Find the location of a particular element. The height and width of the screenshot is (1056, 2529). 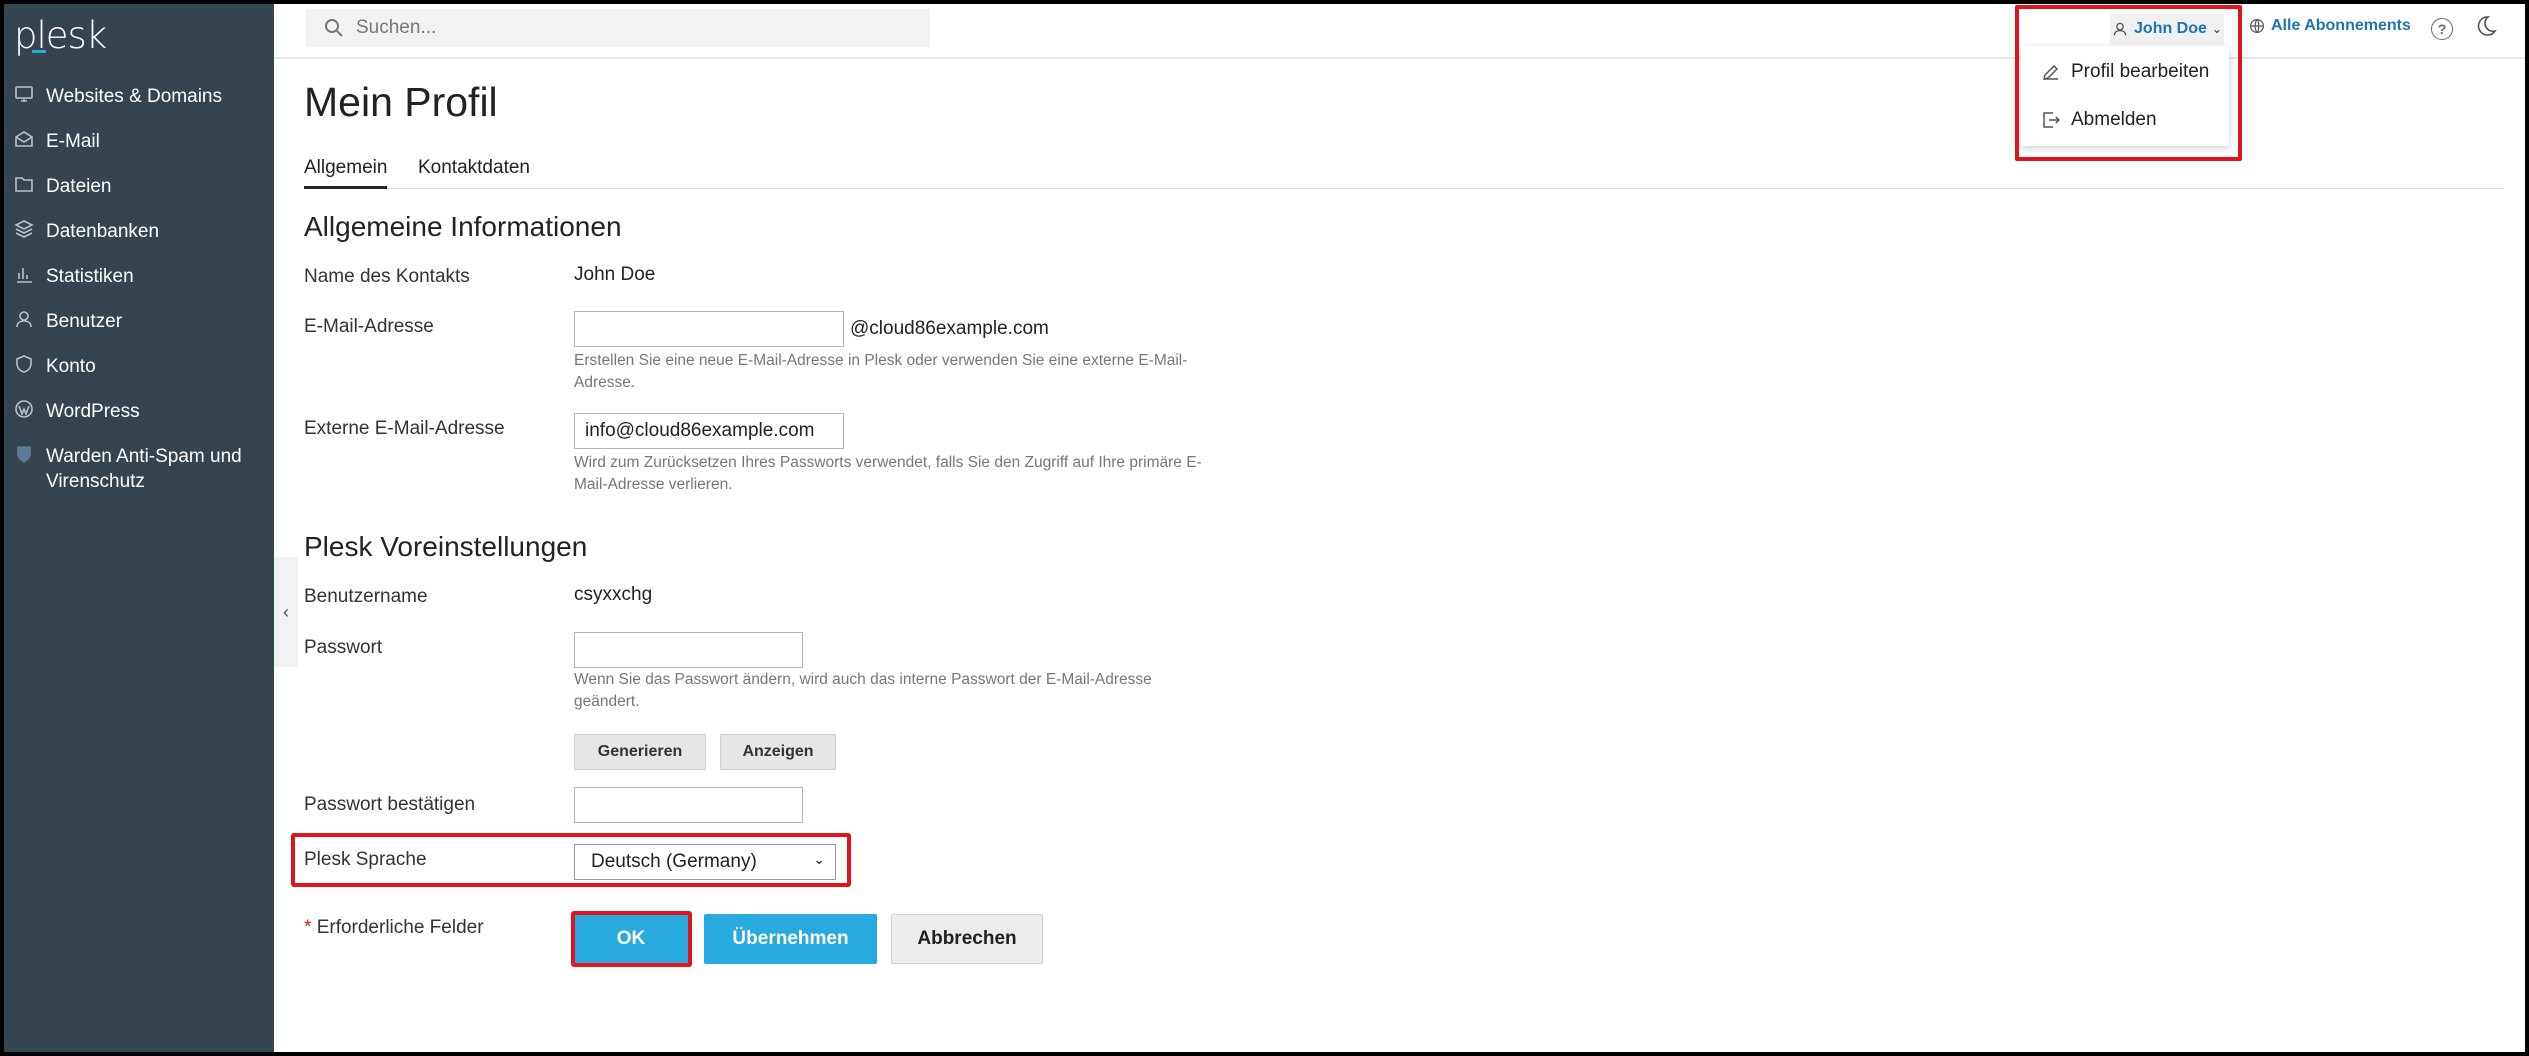

moon-icon is located at coordinates (2487, 27).